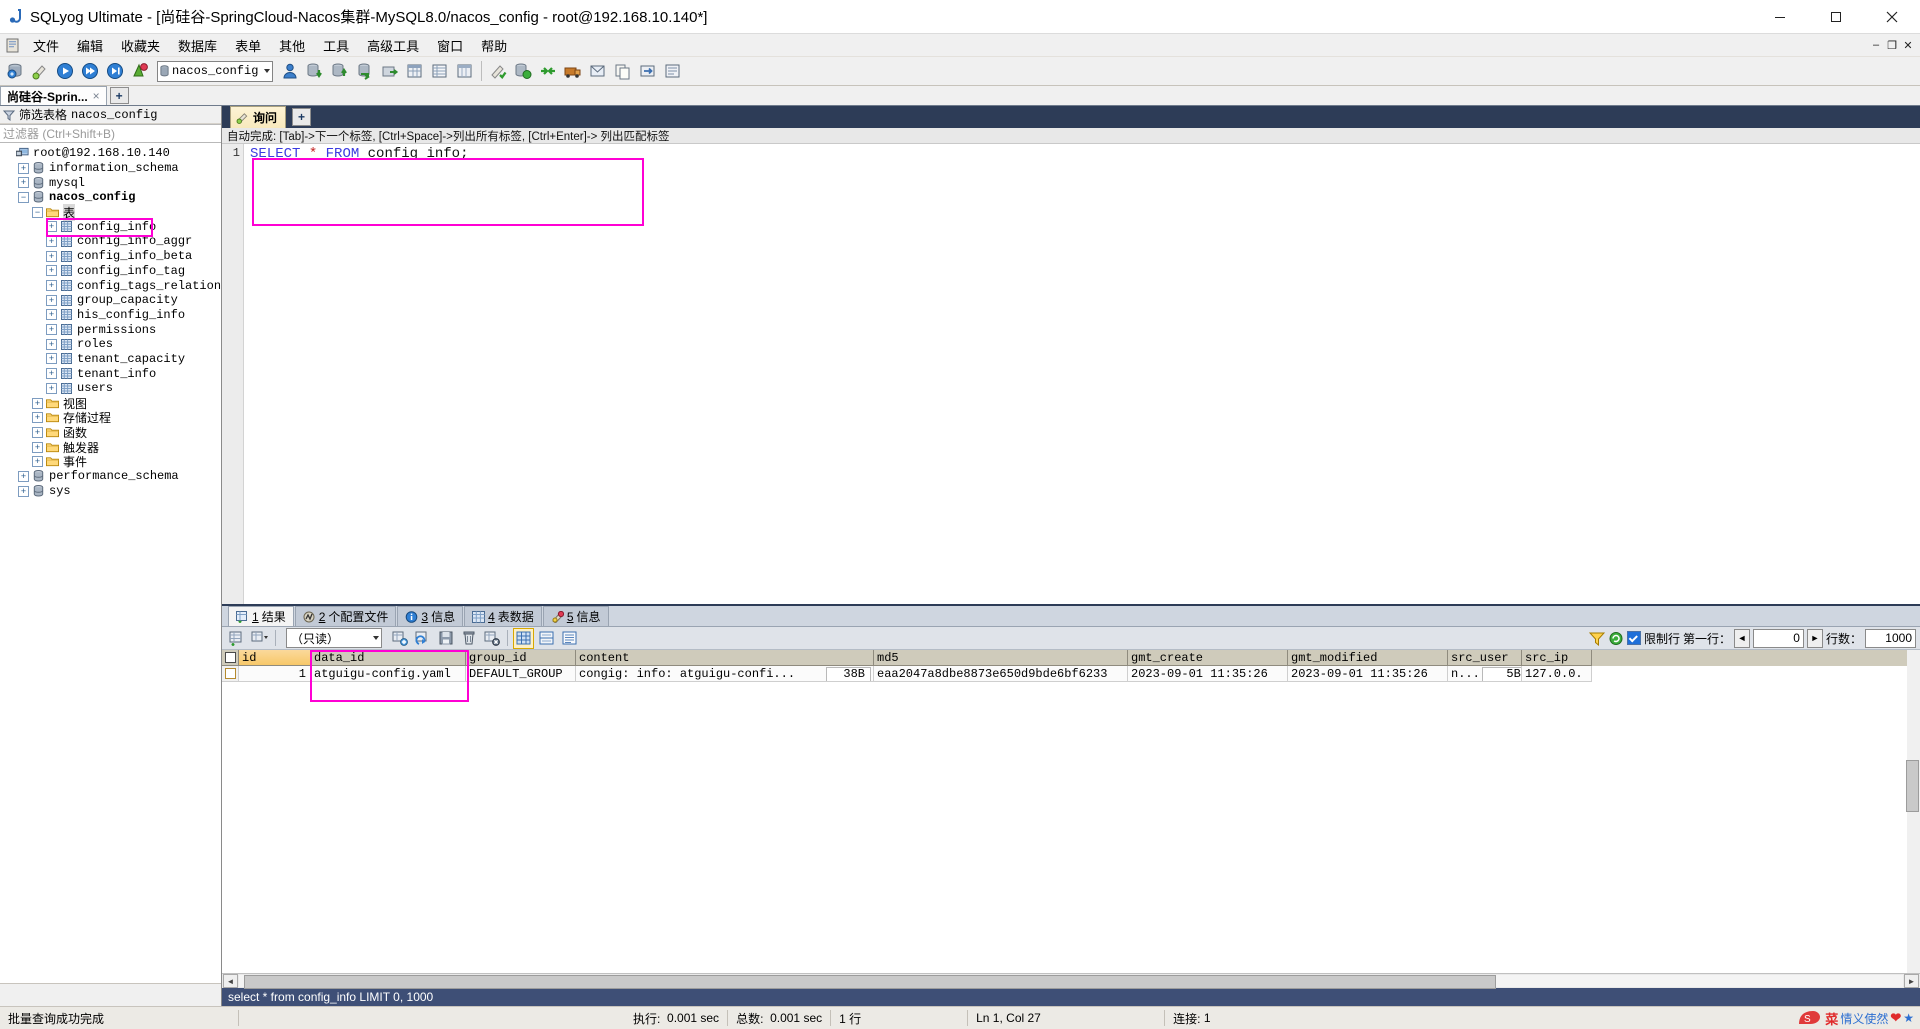 This screenshot has height=1029, width=1920. I want to click on grid-header-src_ip: src_ip, so click(1557, 658).